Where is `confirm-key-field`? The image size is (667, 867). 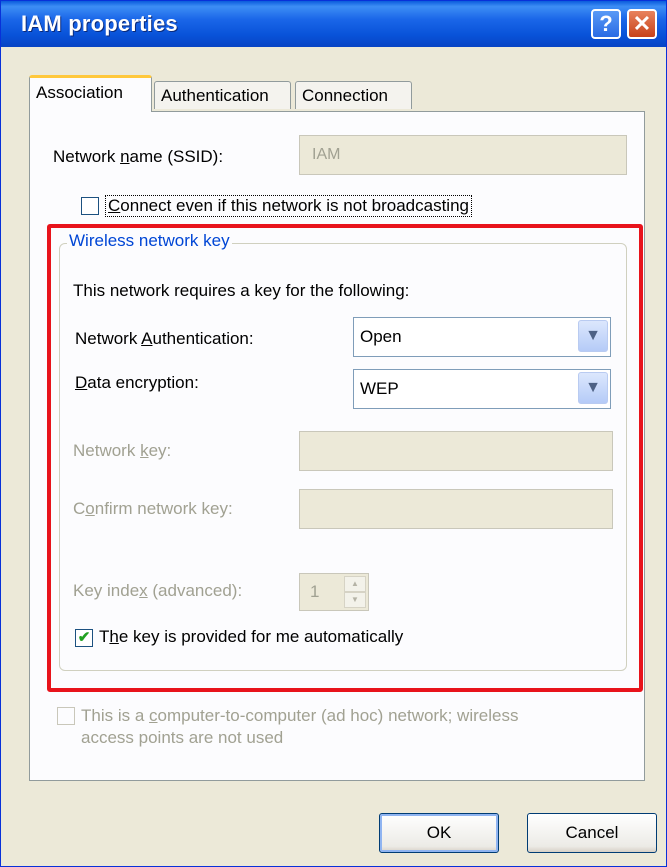 confirm-key-field is located at coordinates (456, 509).